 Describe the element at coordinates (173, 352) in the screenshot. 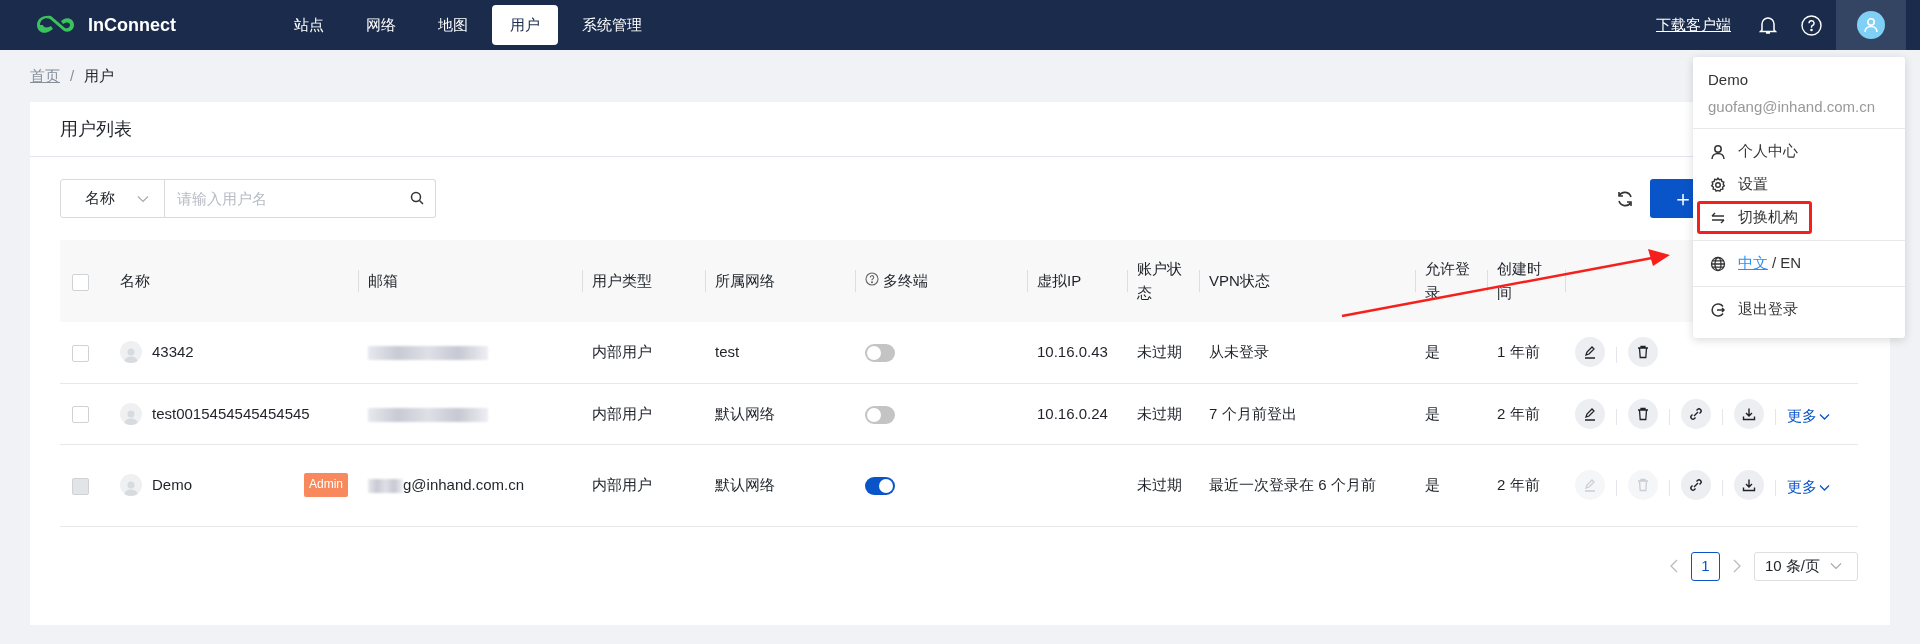

I see `user-name: 43342` at that location.